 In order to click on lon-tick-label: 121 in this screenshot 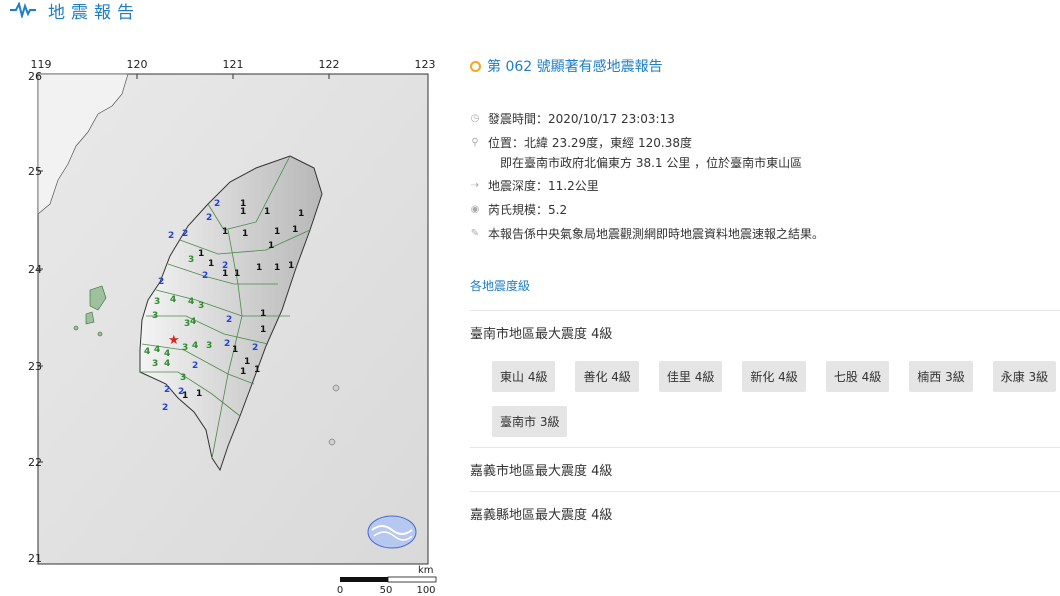, I will do `click(233, 64)`.